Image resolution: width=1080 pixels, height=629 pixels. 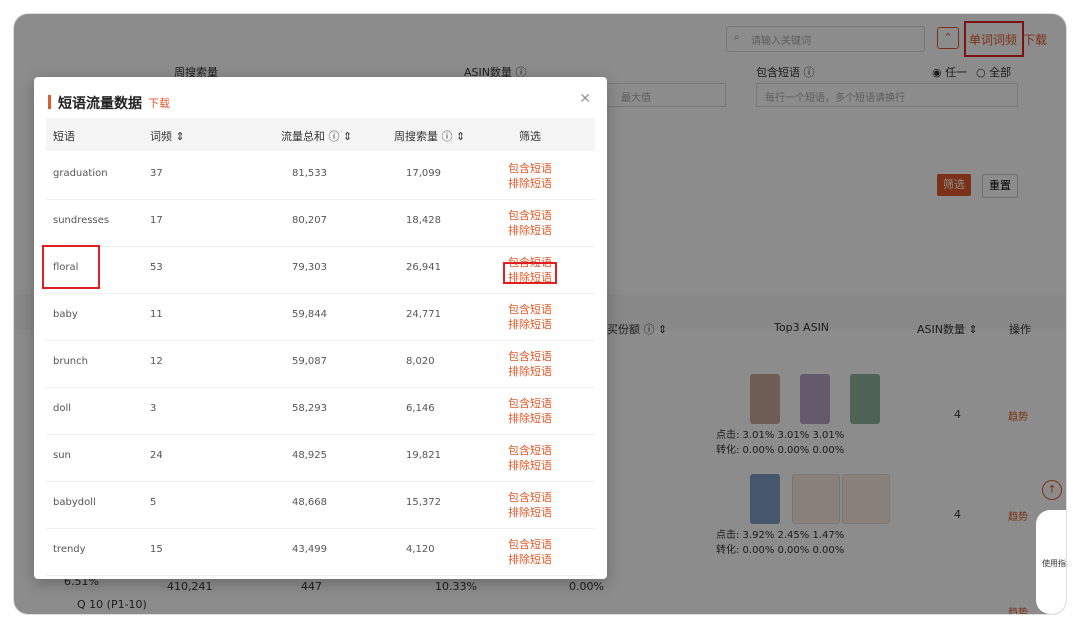 What do you see at coordinates (156, 361) in the screenshot?
I see `frequency: 12` at bounding box center [156, 361].